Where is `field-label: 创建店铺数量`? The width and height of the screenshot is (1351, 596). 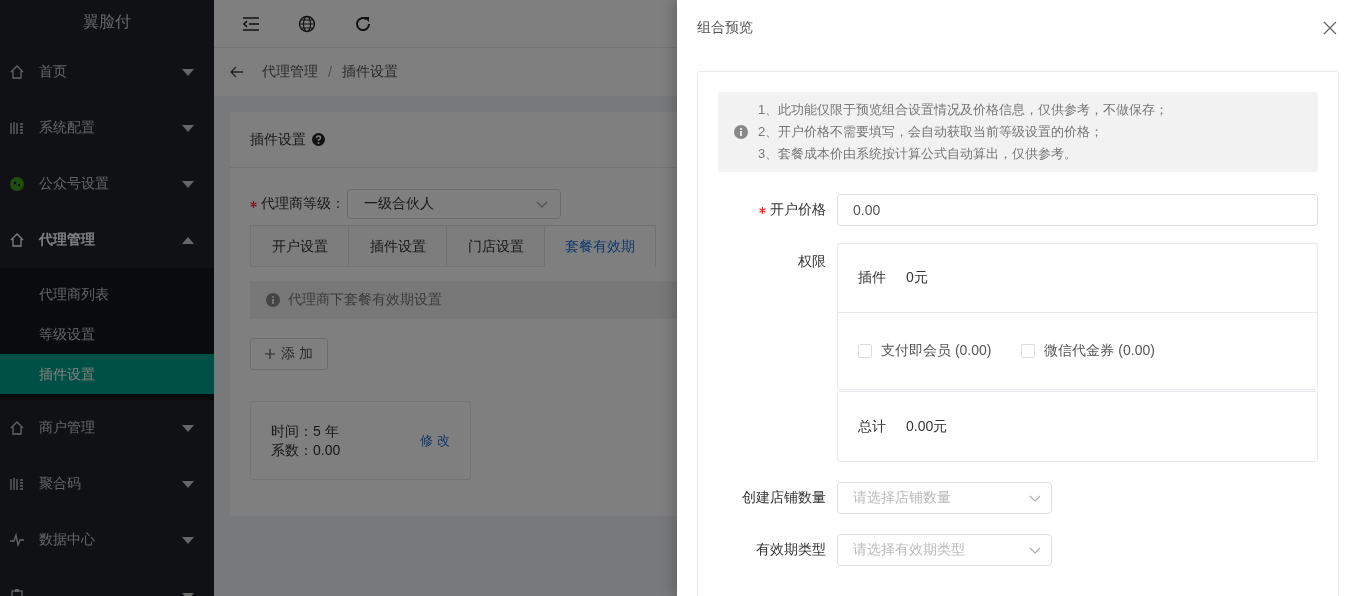
field-label: 创建店铺数量 is located at coordinates (784, 497).